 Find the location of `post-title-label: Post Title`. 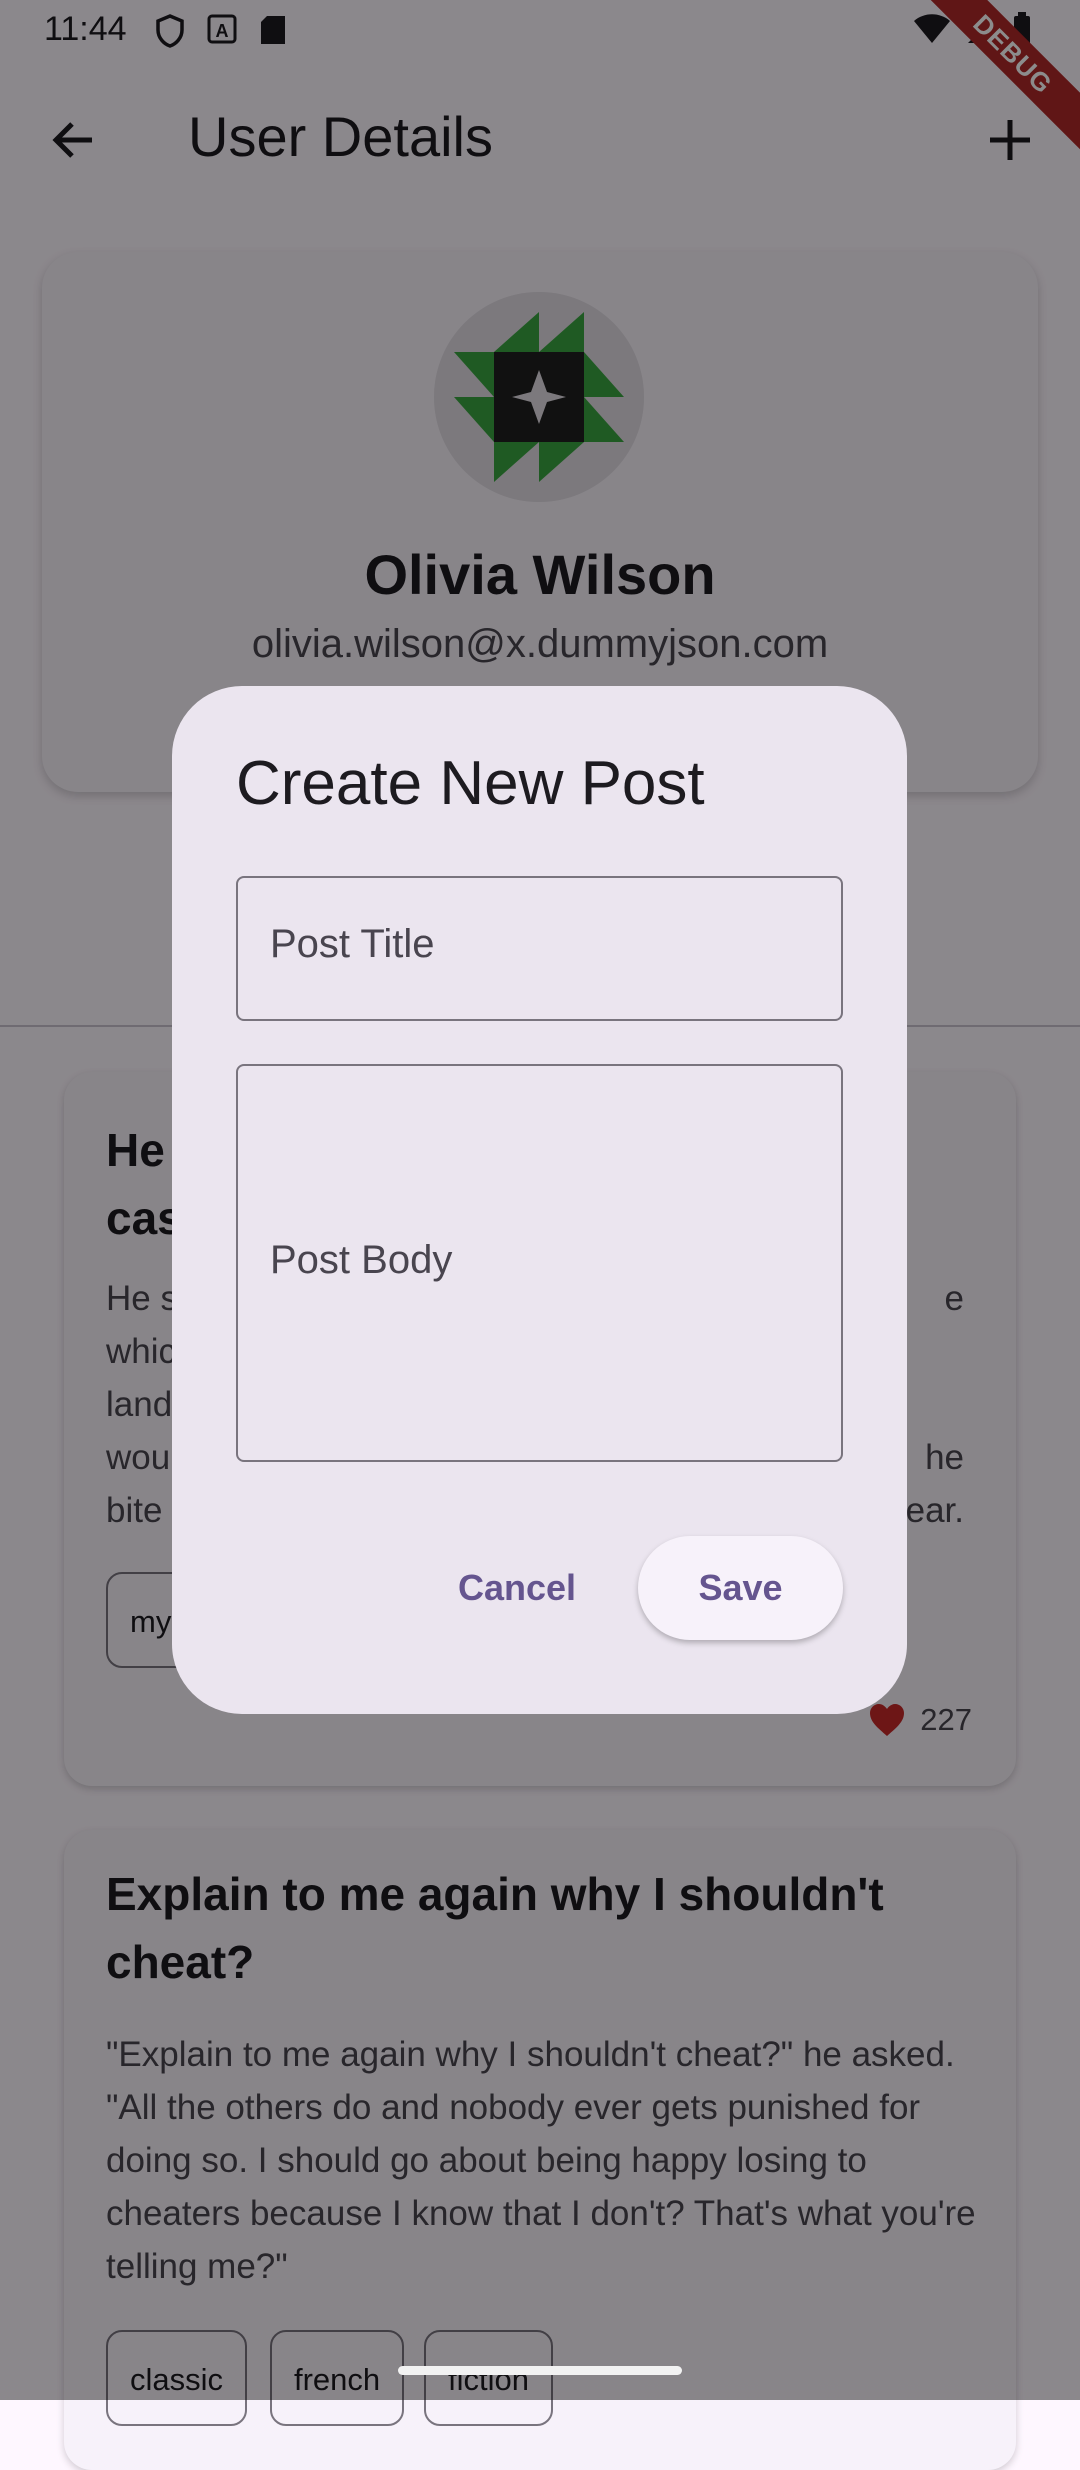

post-title-label: Post Title is located at coordinates (352, 944).